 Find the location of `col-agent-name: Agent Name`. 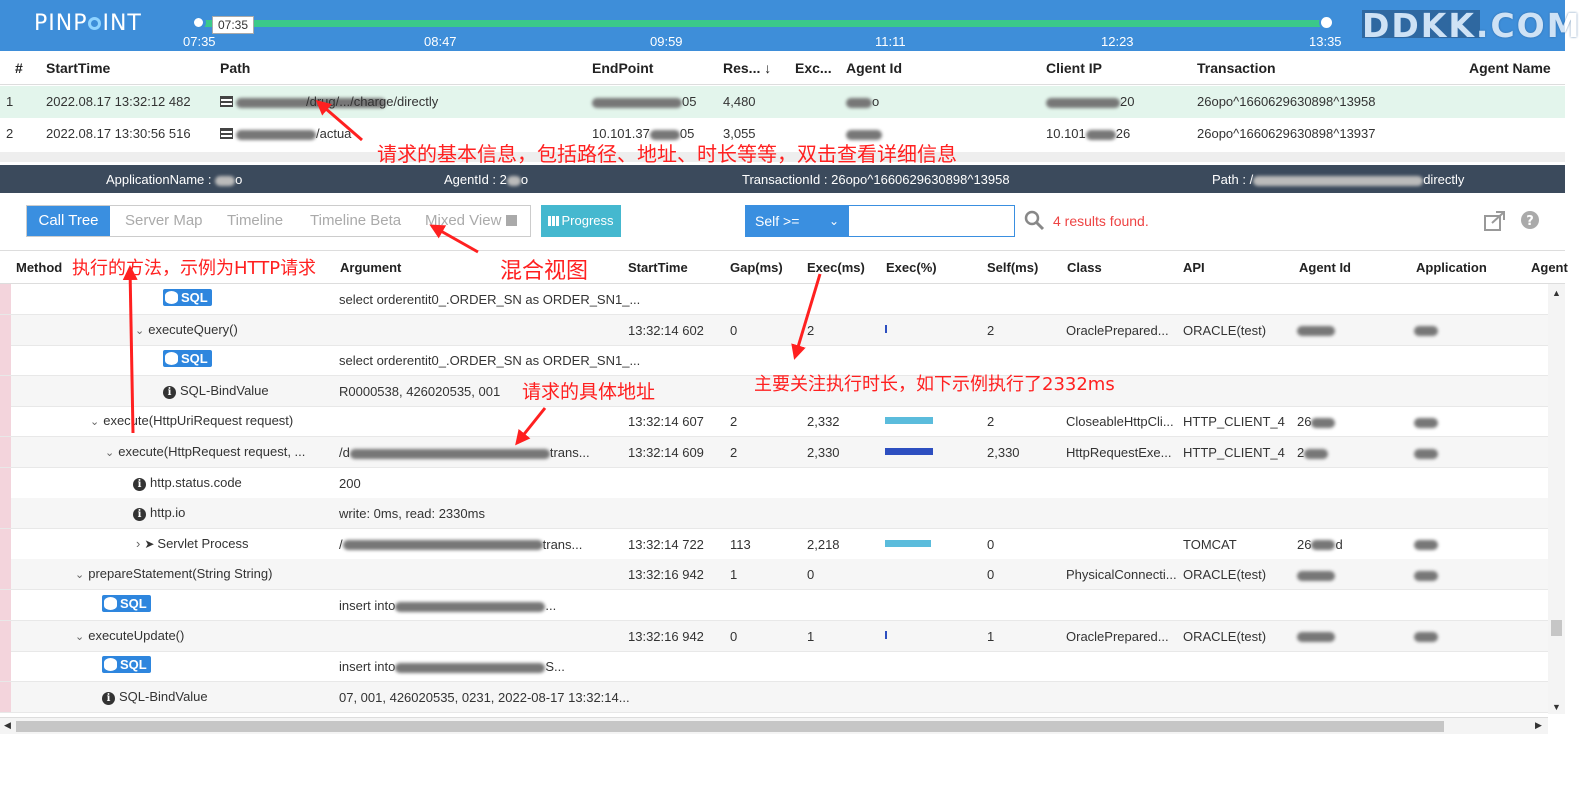

col-agent-name: Agent Name is located at coordinates (1510, 68).